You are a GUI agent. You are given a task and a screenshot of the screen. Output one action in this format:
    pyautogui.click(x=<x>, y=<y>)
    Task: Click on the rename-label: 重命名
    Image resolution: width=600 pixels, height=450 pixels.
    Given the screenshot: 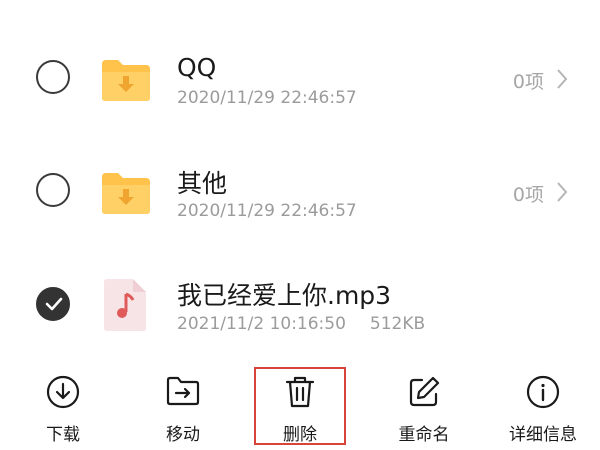 What is the action you would take?
    pyautogui.click(x=424, y=435)
    